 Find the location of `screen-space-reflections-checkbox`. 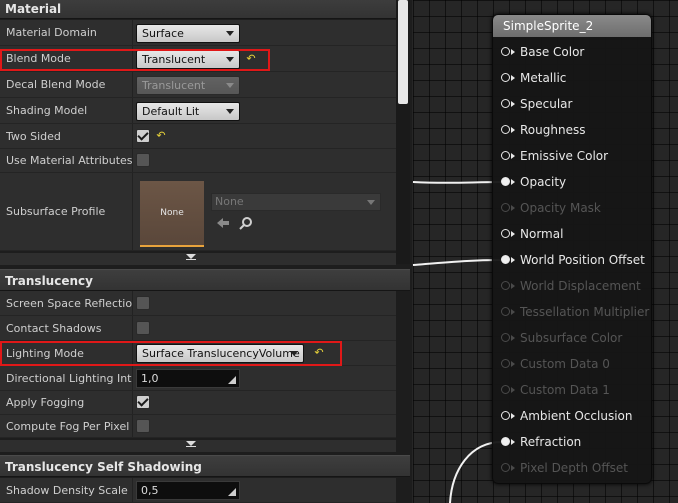

screen-space-reflections-checkbox is located at coordinates (143, 303).